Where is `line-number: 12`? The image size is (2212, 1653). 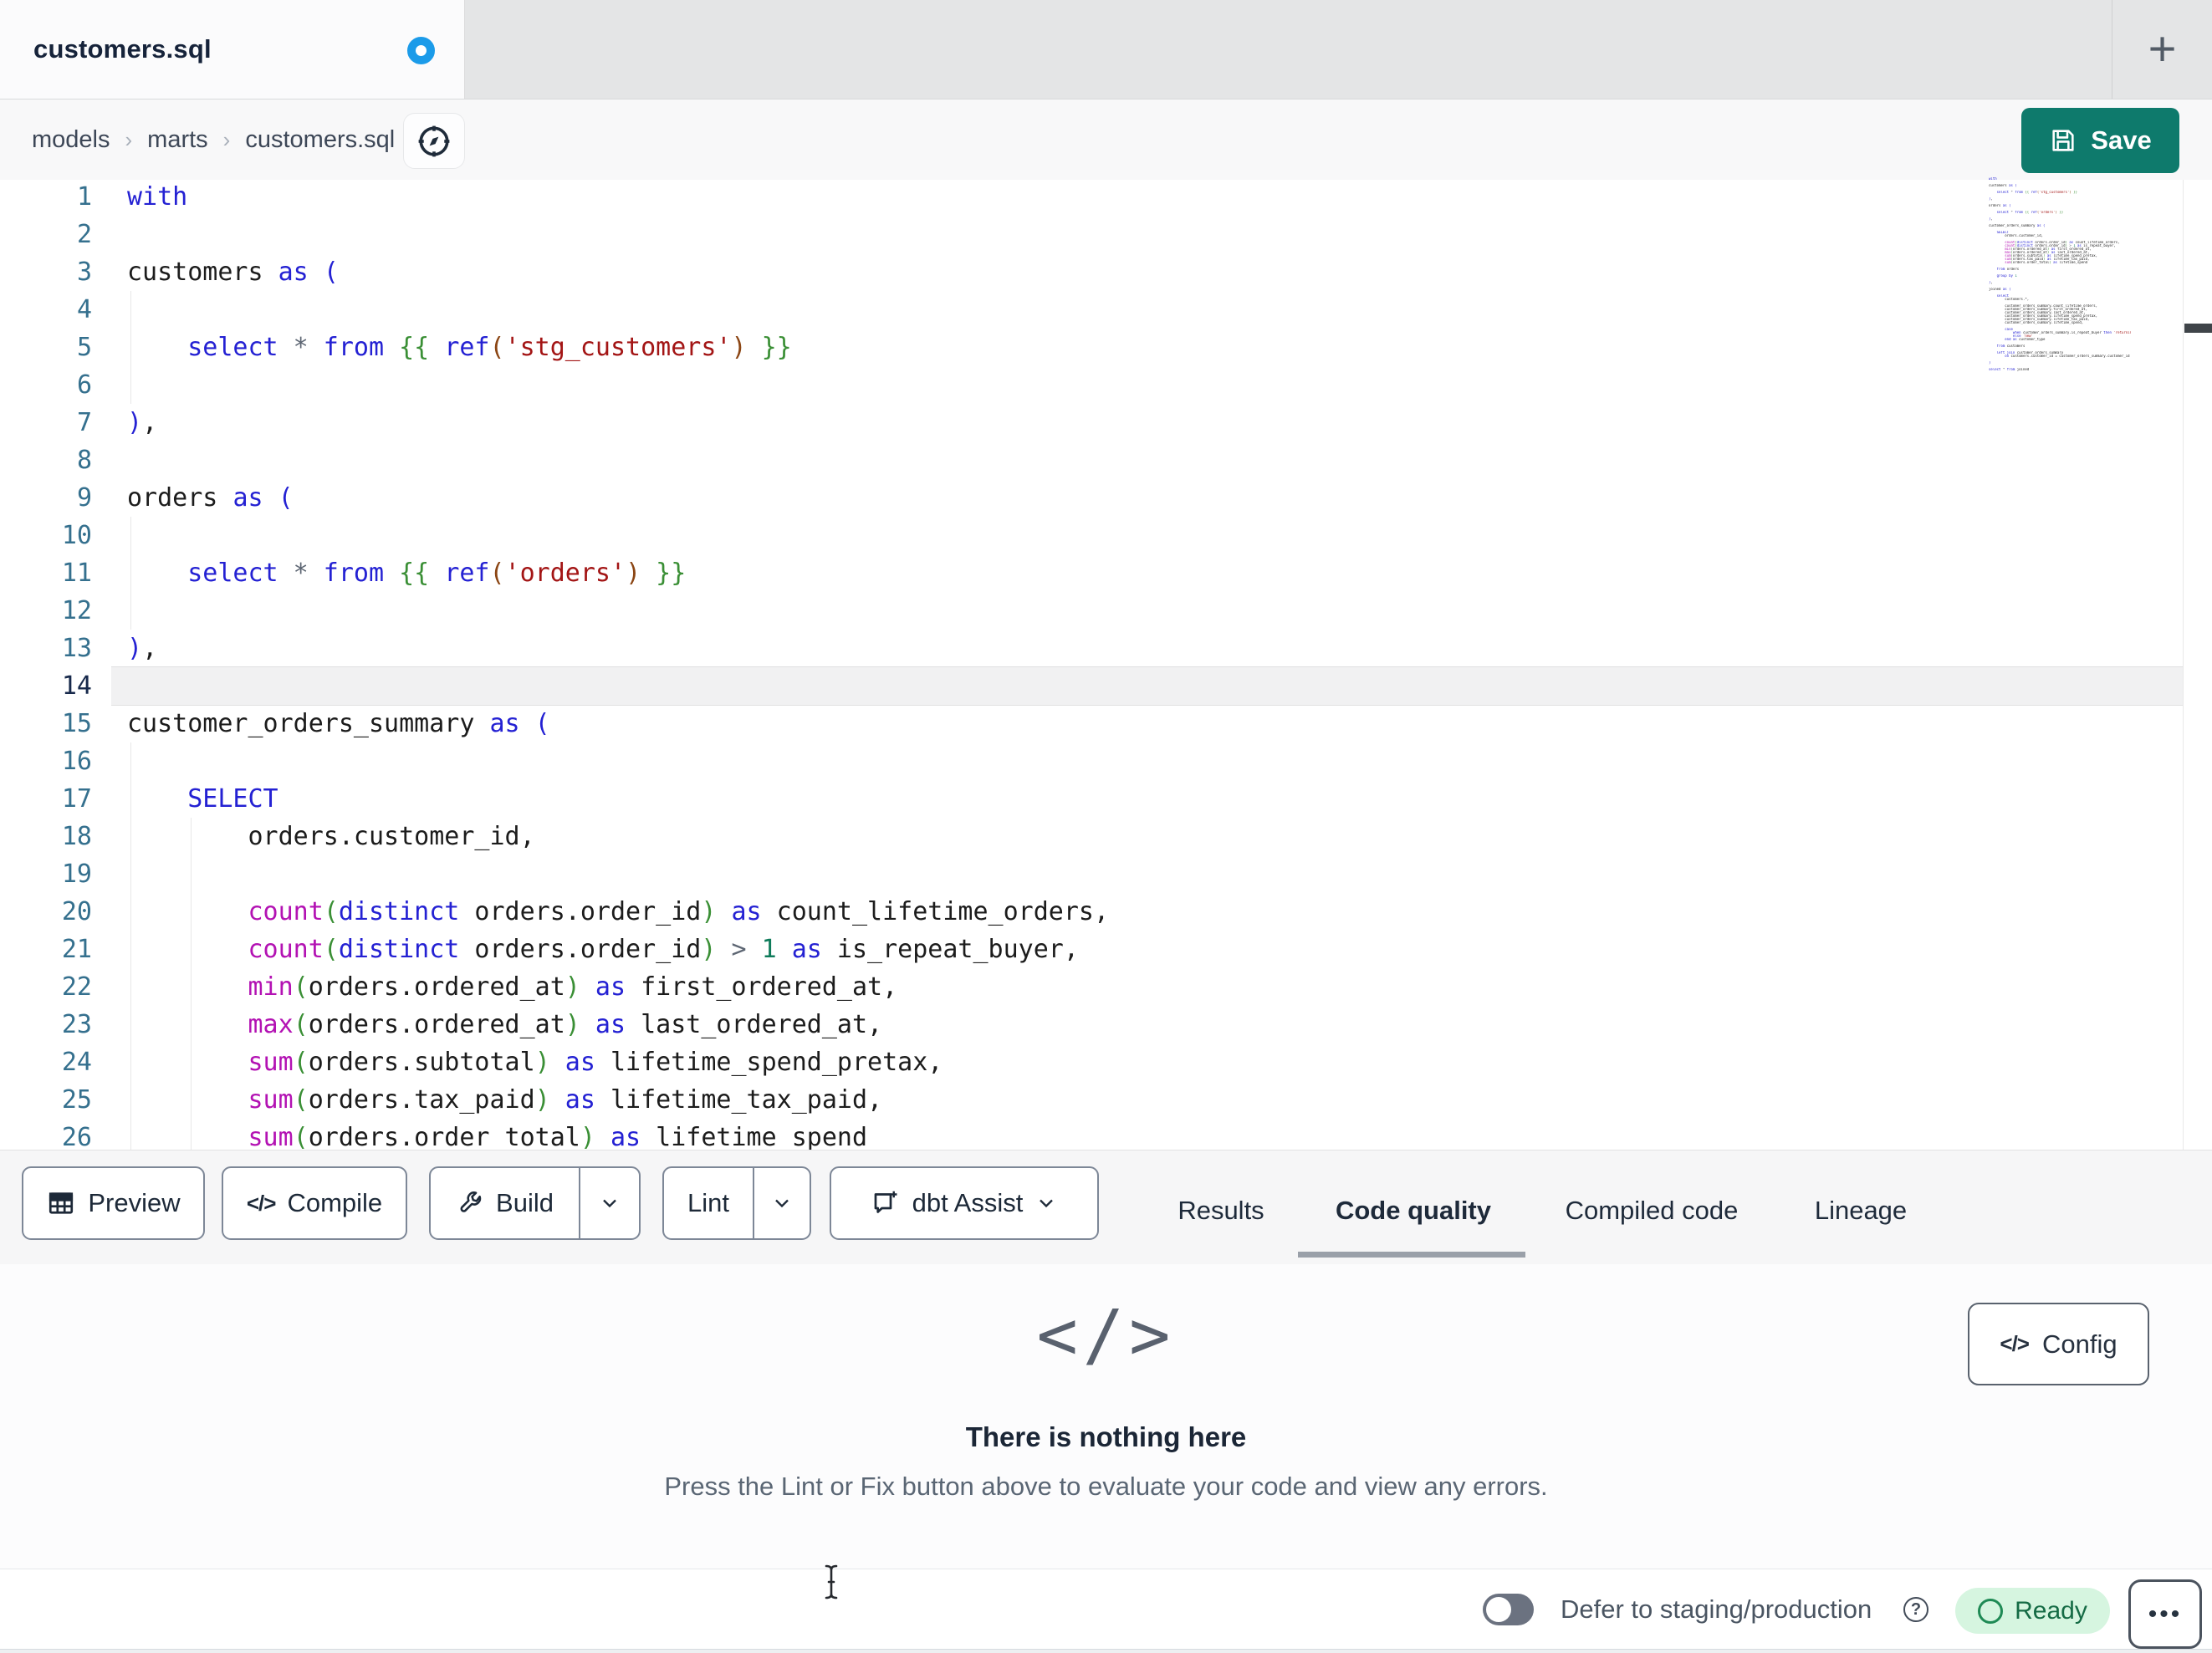
line-number: 12 is located at coordinates (46, 611).